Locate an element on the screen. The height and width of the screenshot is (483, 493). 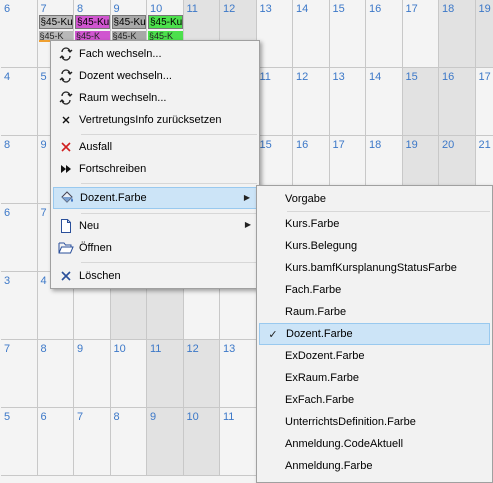
color-option-label: Anmeldung.CodeAktuell is located at coordinates (344, 444).